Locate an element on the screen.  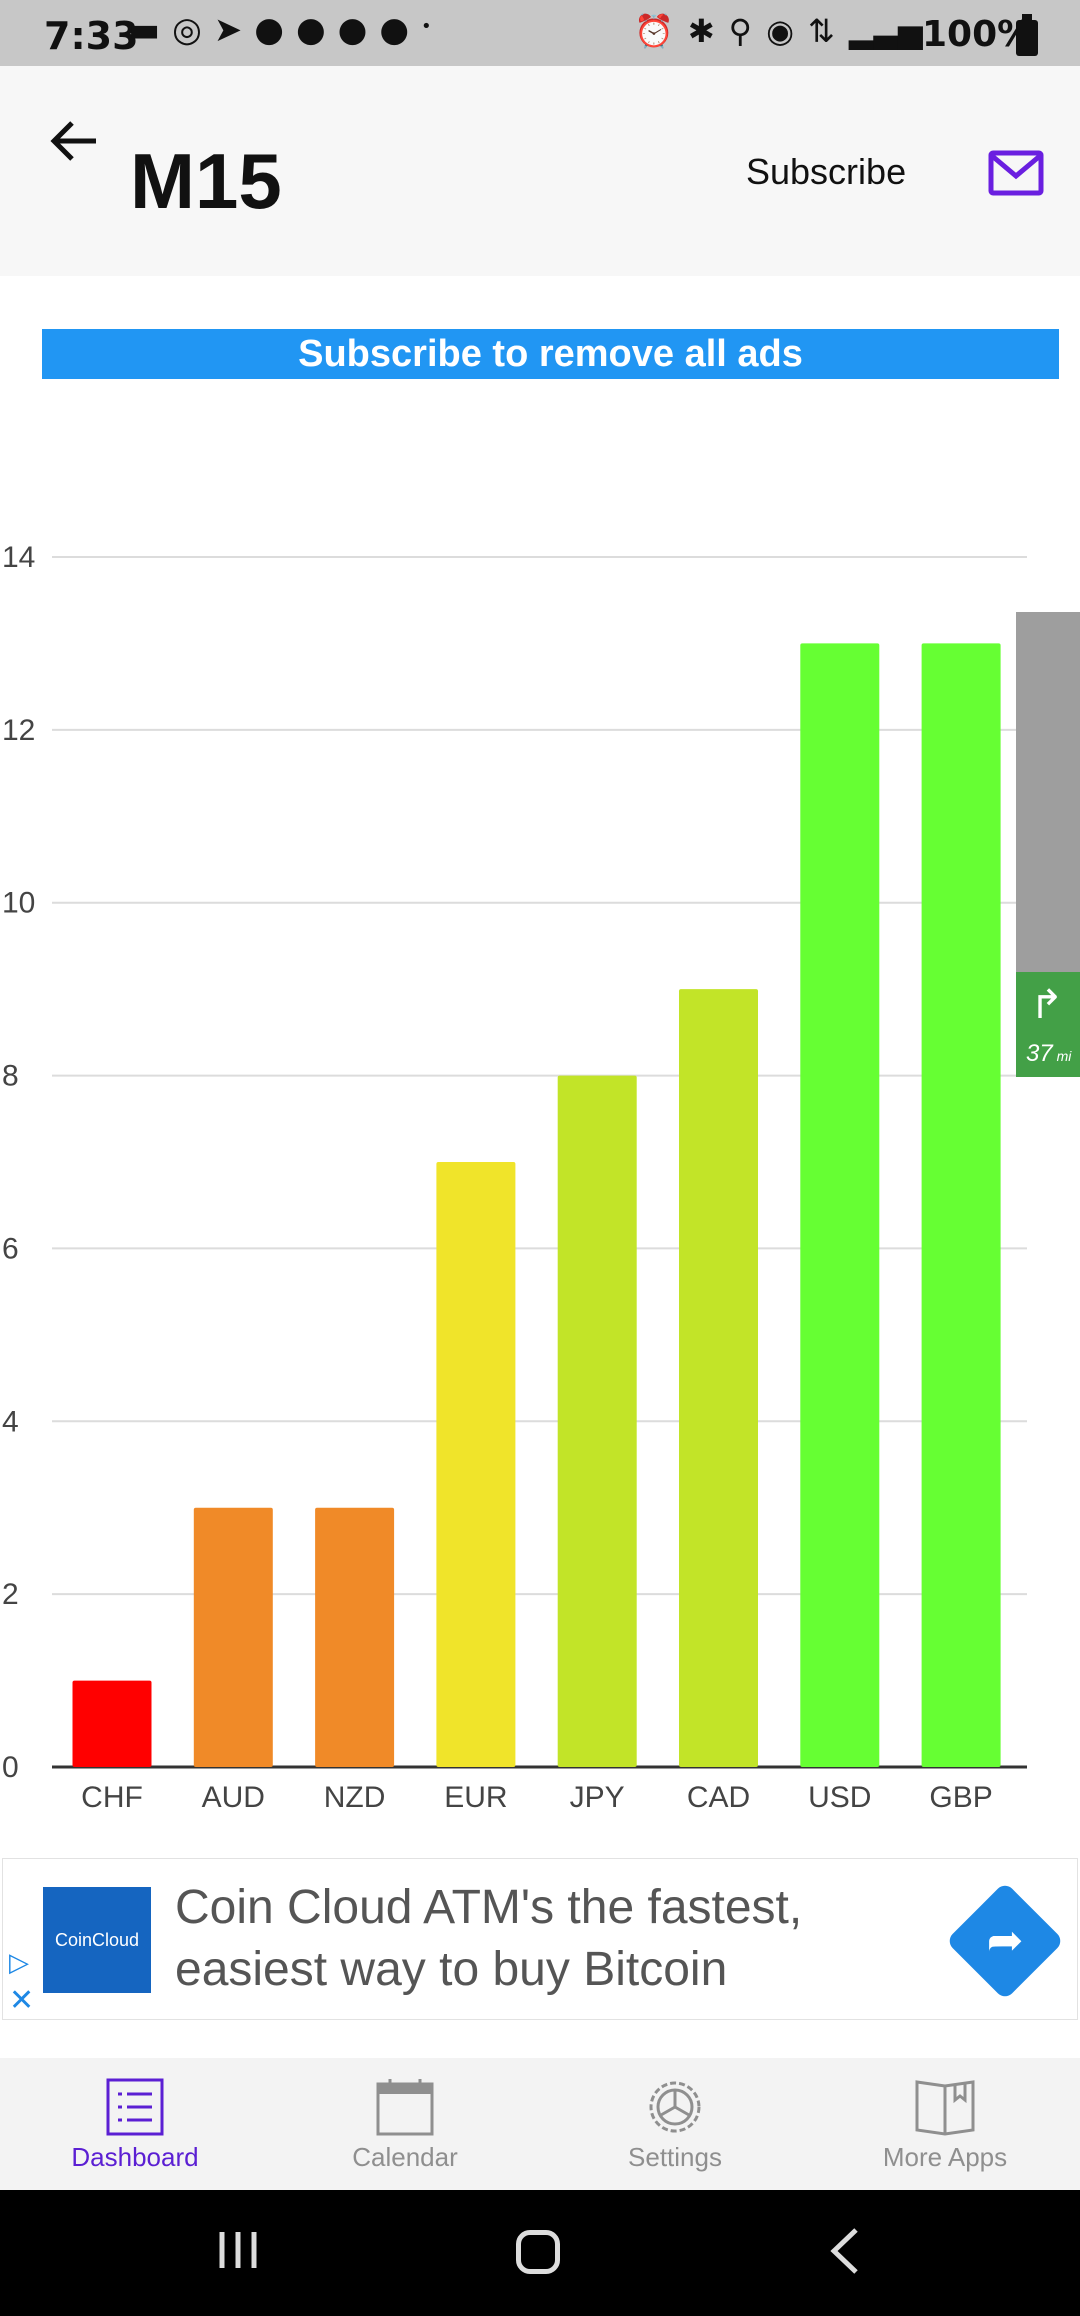
signal-icon: ▂▃▅ is located at coordinates (885, 31).